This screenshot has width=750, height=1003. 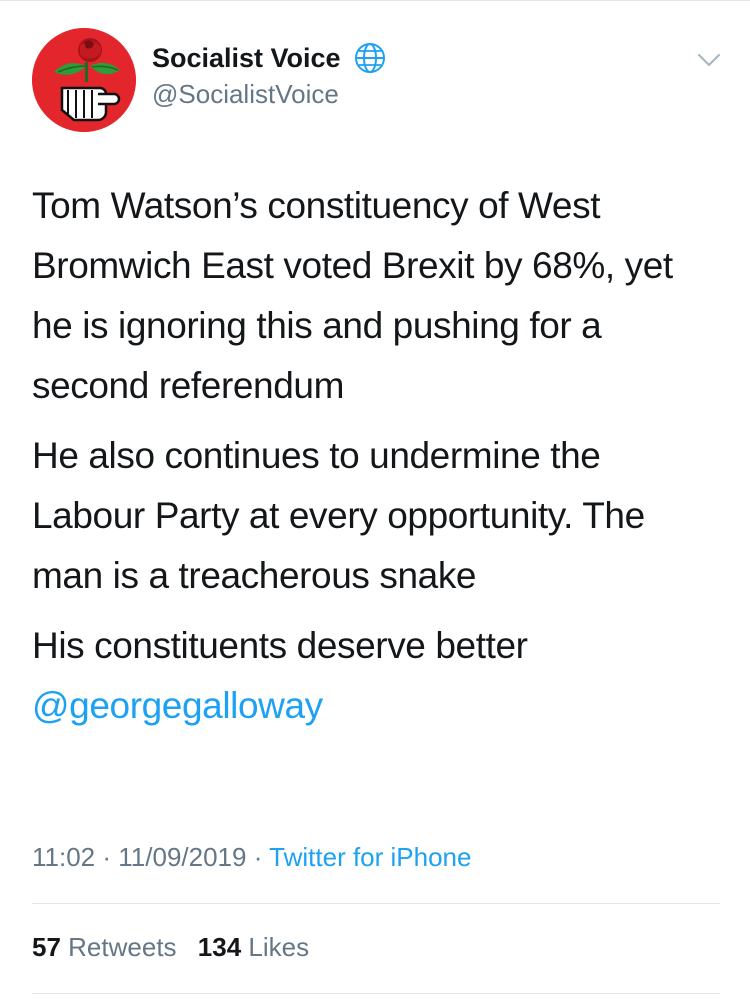 I want to click on retweets-label: Retweets, so click(x=122, y=947).